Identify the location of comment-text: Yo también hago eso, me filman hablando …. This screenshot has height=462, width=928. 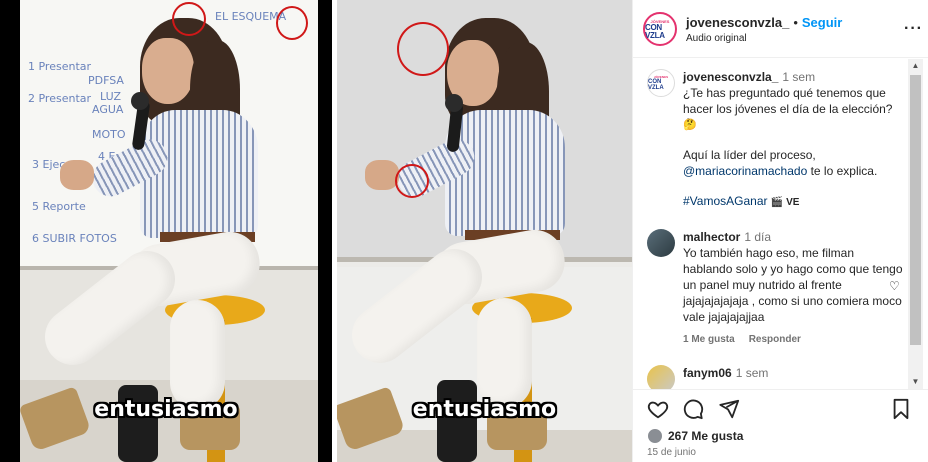
(793, 285).